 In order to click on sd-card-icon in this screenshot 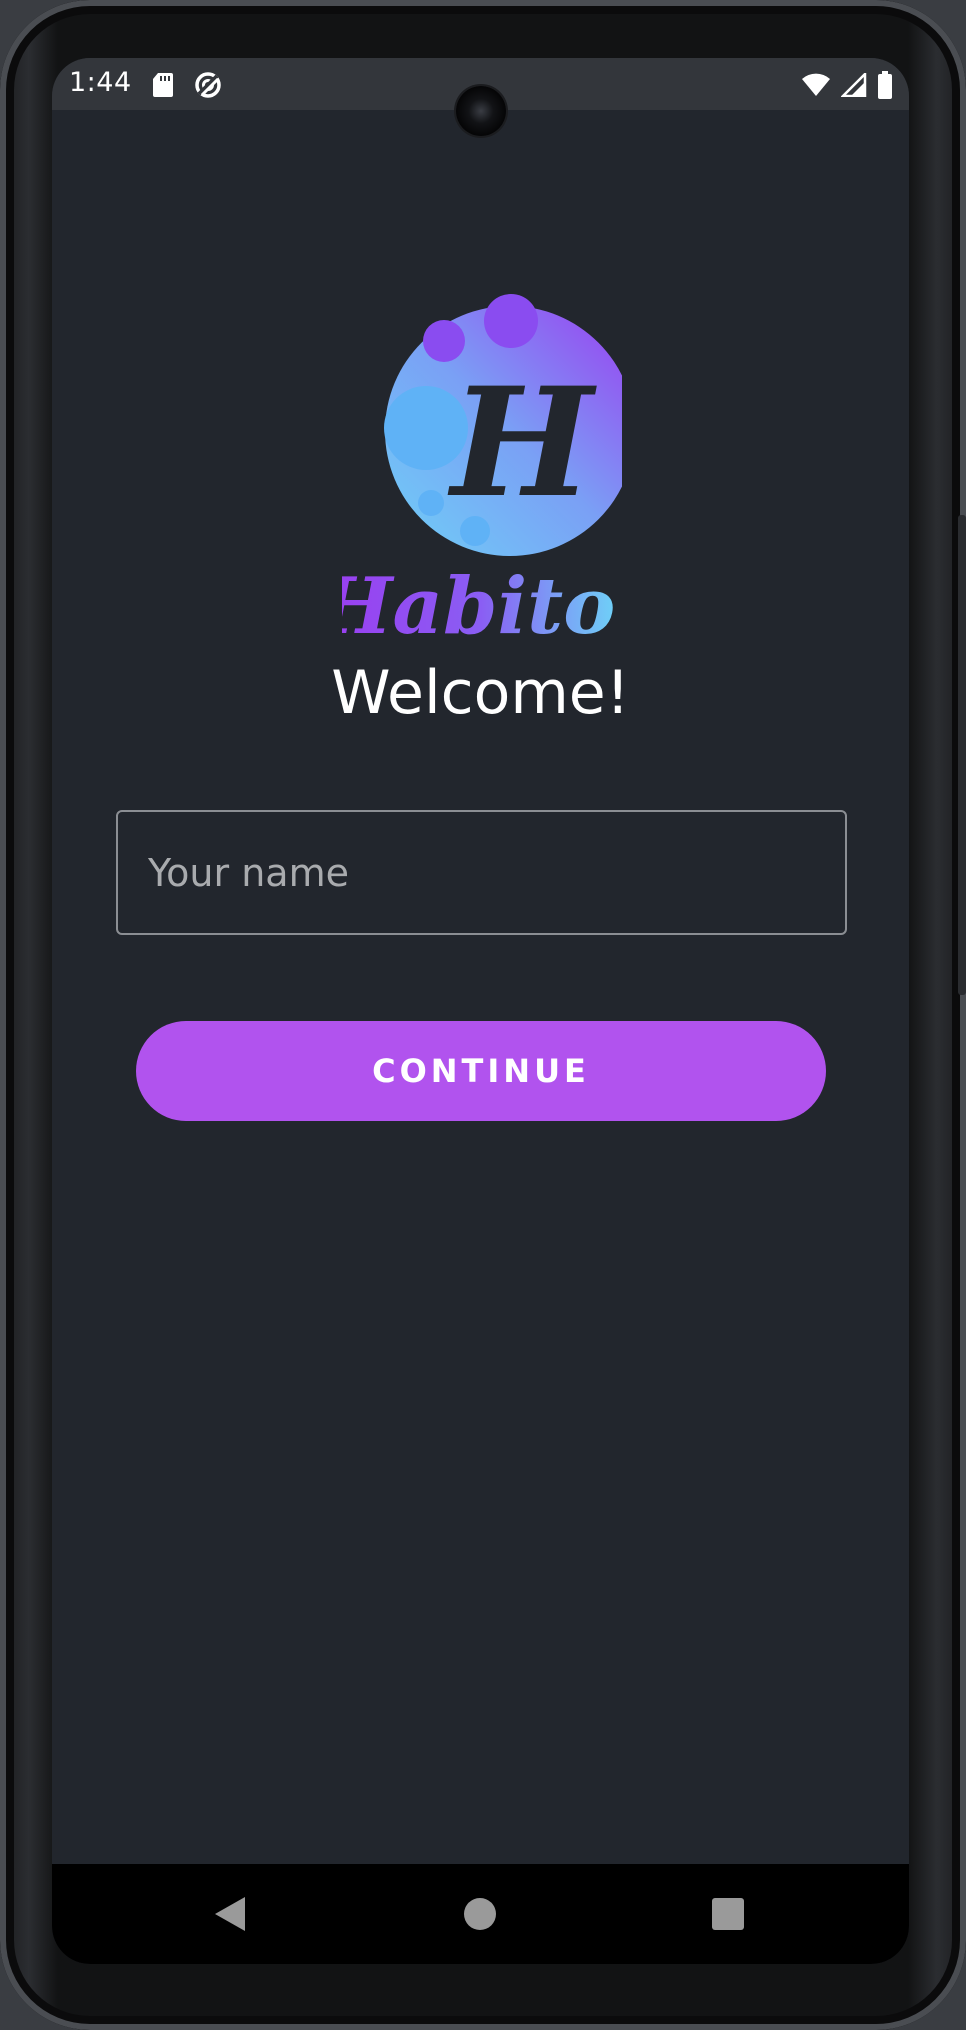, I will do `click(163, 87)`.